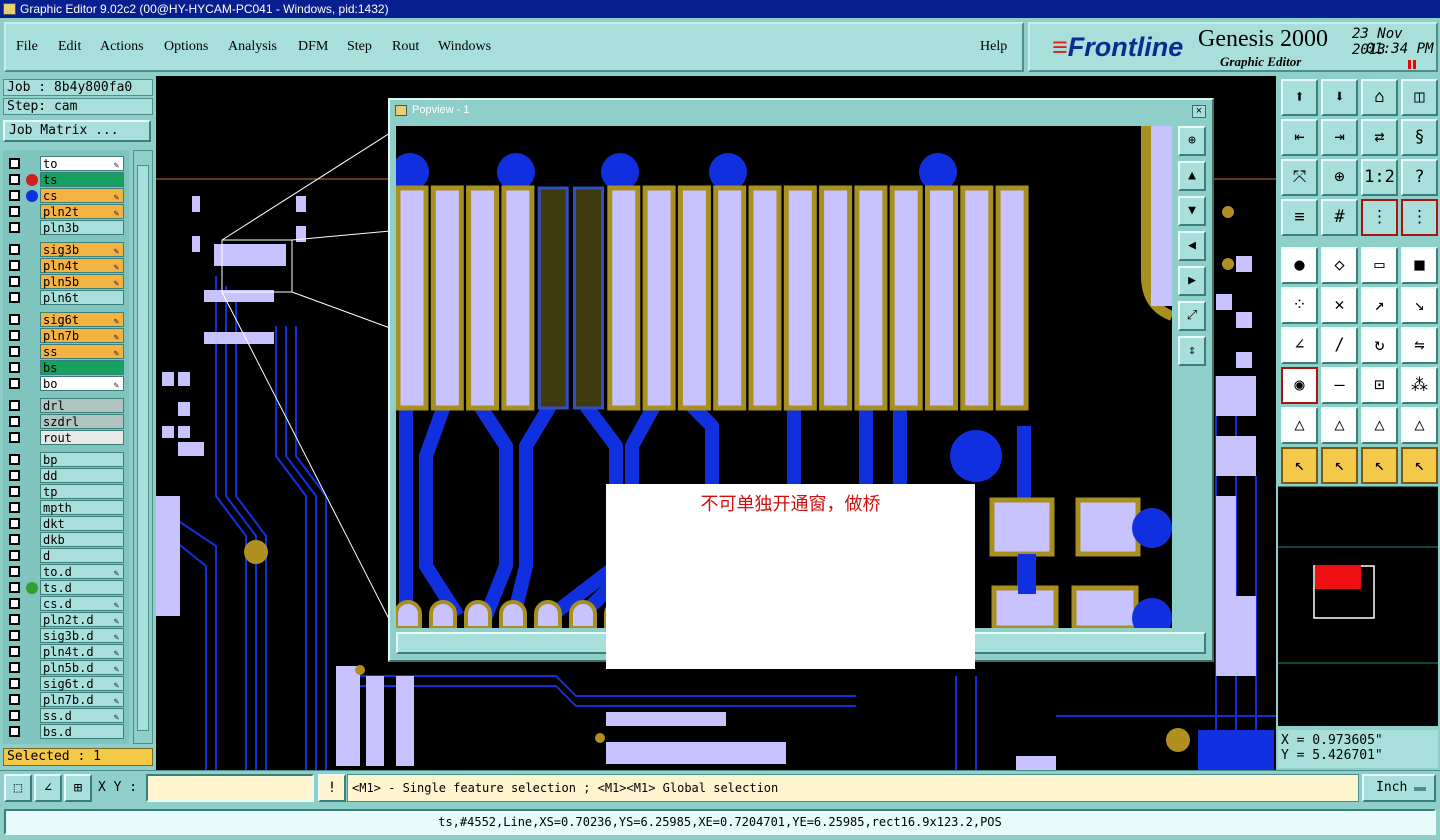 The image size is (1440, 840). I want to click on layer-name: ts, so click(82, 179).